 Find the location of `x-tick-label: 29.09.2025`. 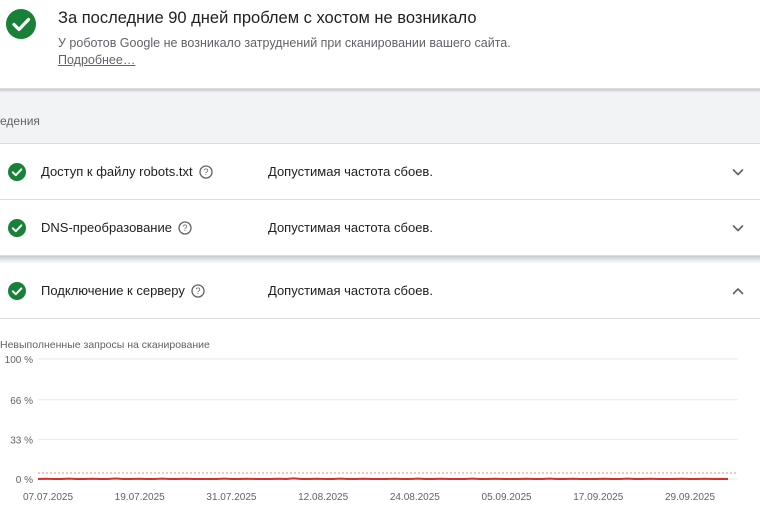

x-tick-label: 29.09.2025 is located at coordinates (690, 497).